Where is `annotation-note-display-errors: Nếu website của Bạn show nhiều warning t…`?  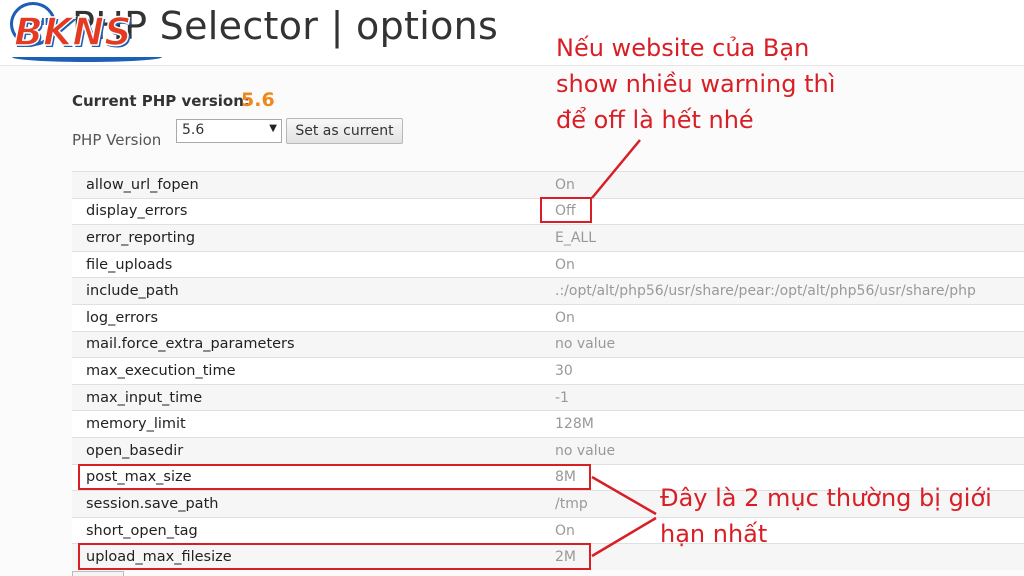
annotation-note-display-errors: Nếu website của Bạn show nhiều warning t… is located at coordinates (695, 84).